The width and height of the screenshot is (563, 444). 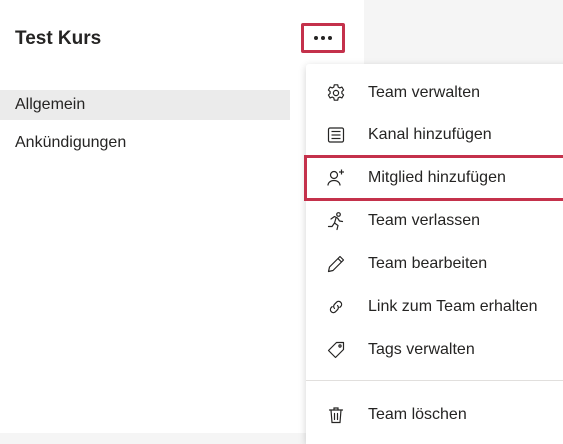 I want to click on menu-divider, so click(x=434, y=380).